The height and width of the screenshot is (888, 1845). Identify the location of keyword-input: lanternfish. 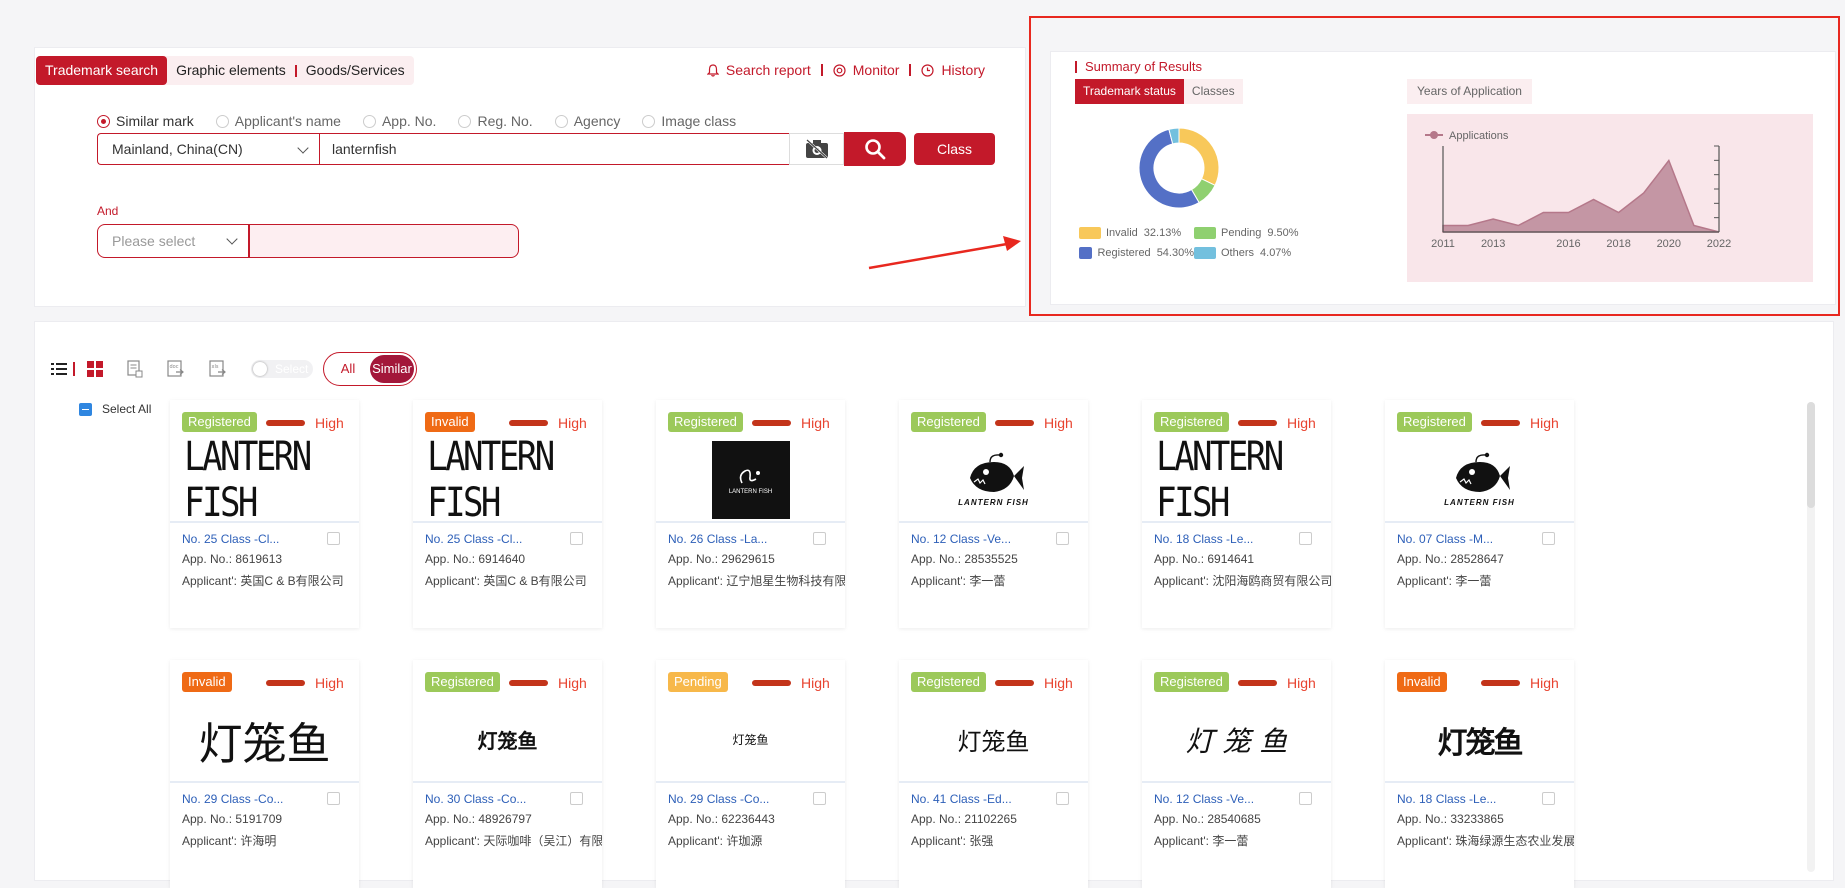
(554, 149).